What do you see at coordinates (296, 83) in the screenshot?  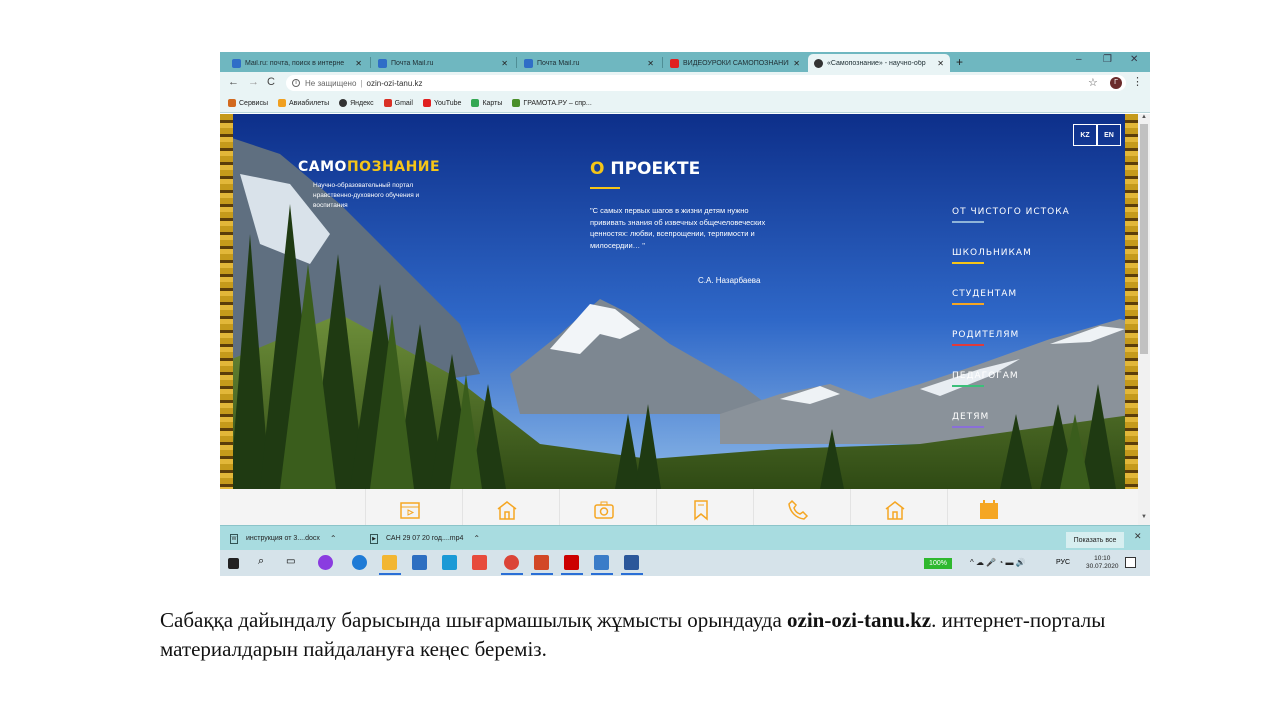 I see `info-icon: i` at bounding box center [296, 83].